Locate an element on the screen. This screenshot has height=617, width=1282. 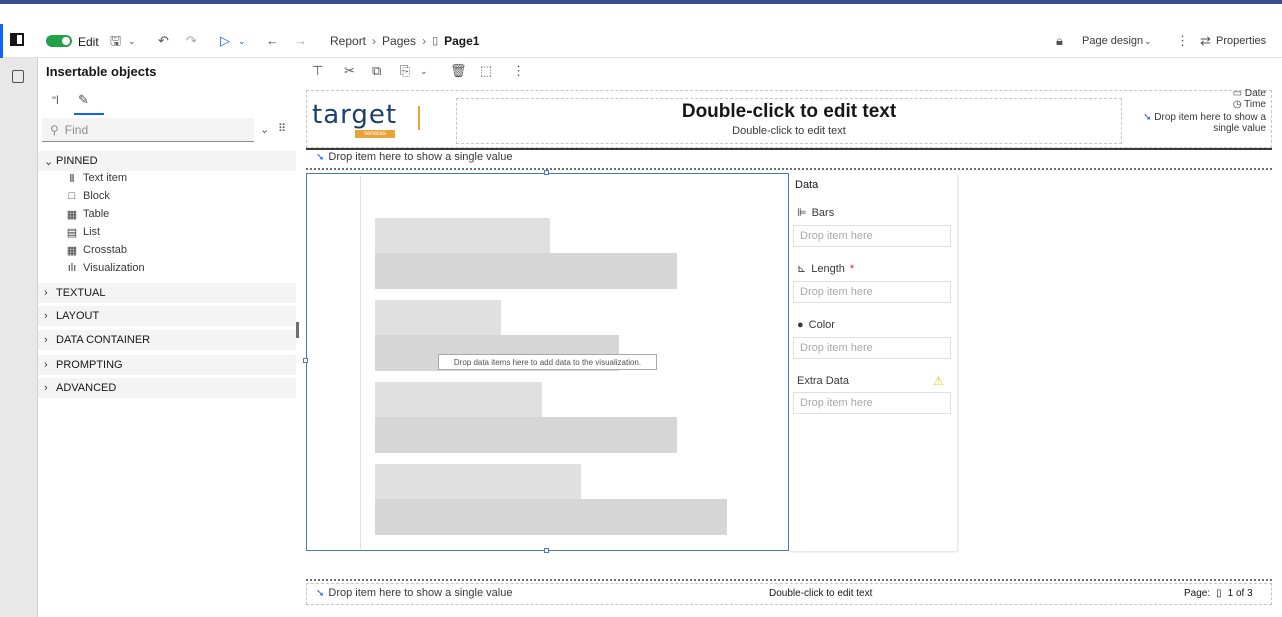
page-number: 1 of 3 is located at coordinates (1240, 593).